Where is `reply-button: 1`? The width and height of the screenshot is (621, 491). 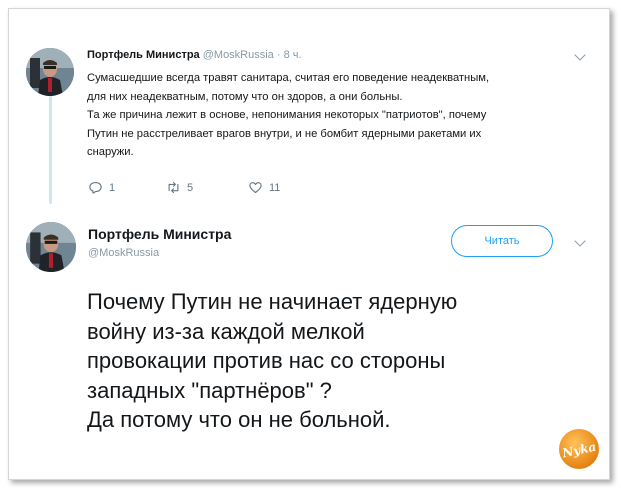 reply-button: 1 is located at coordinates (101, 187).